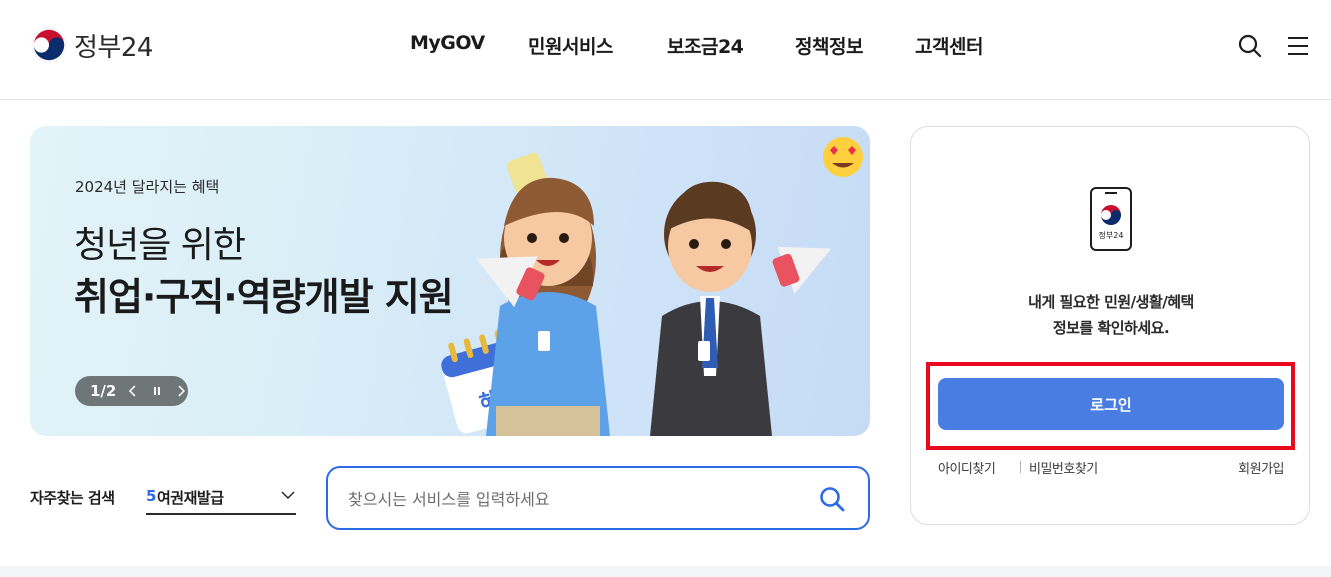  Describe the element at coordinates (147, 187) in the screenshot. I see `banner-subtitle: 2024년 달라지는 혜택` at that location.